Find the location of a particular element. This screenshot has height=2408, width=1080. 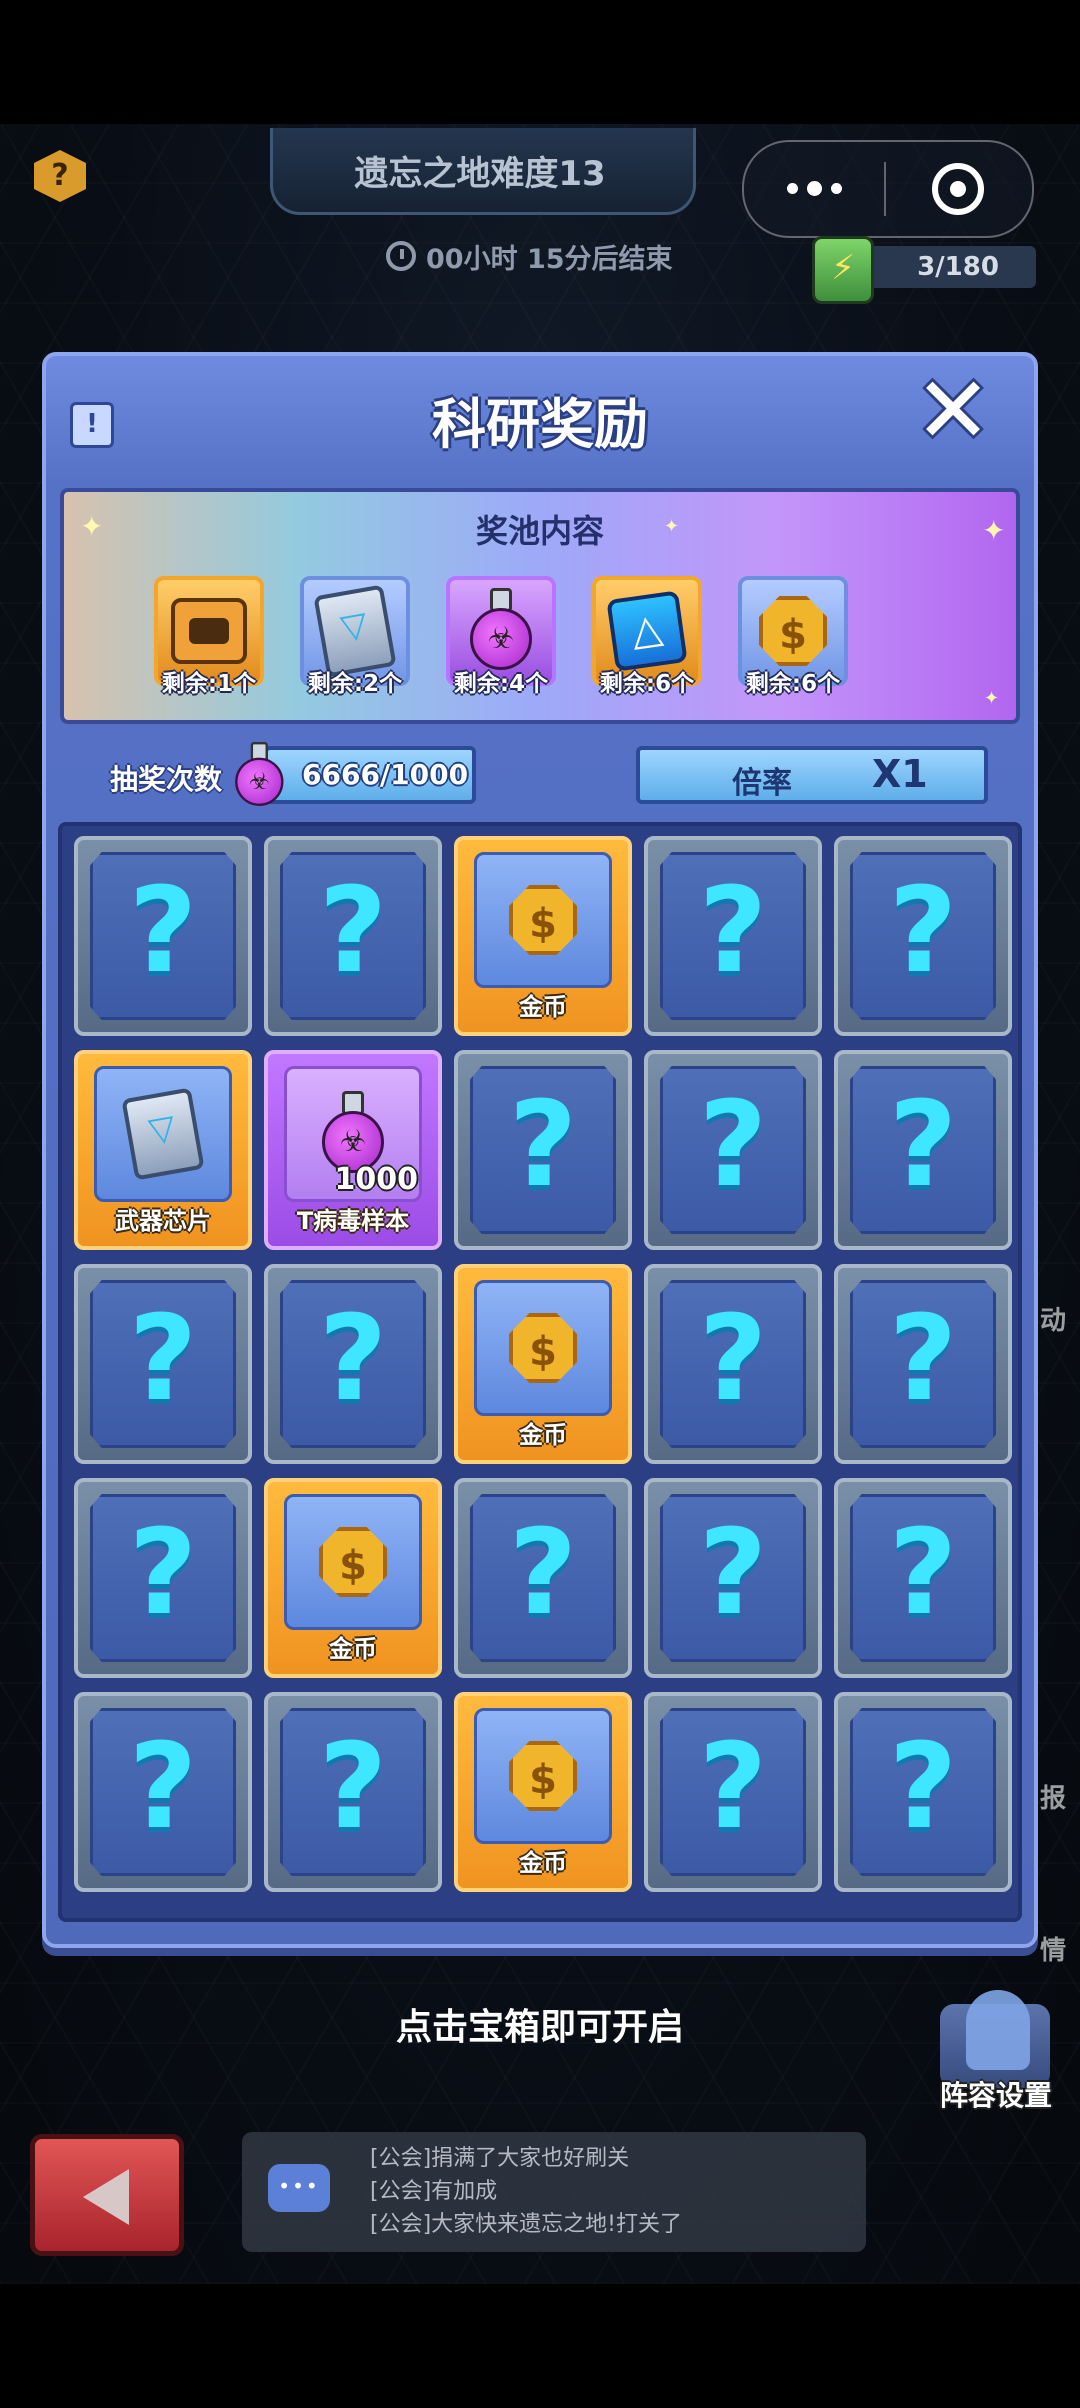

chat-line: [公会]捐满了大家也好刷关 is located at coordinates (500, 2158).